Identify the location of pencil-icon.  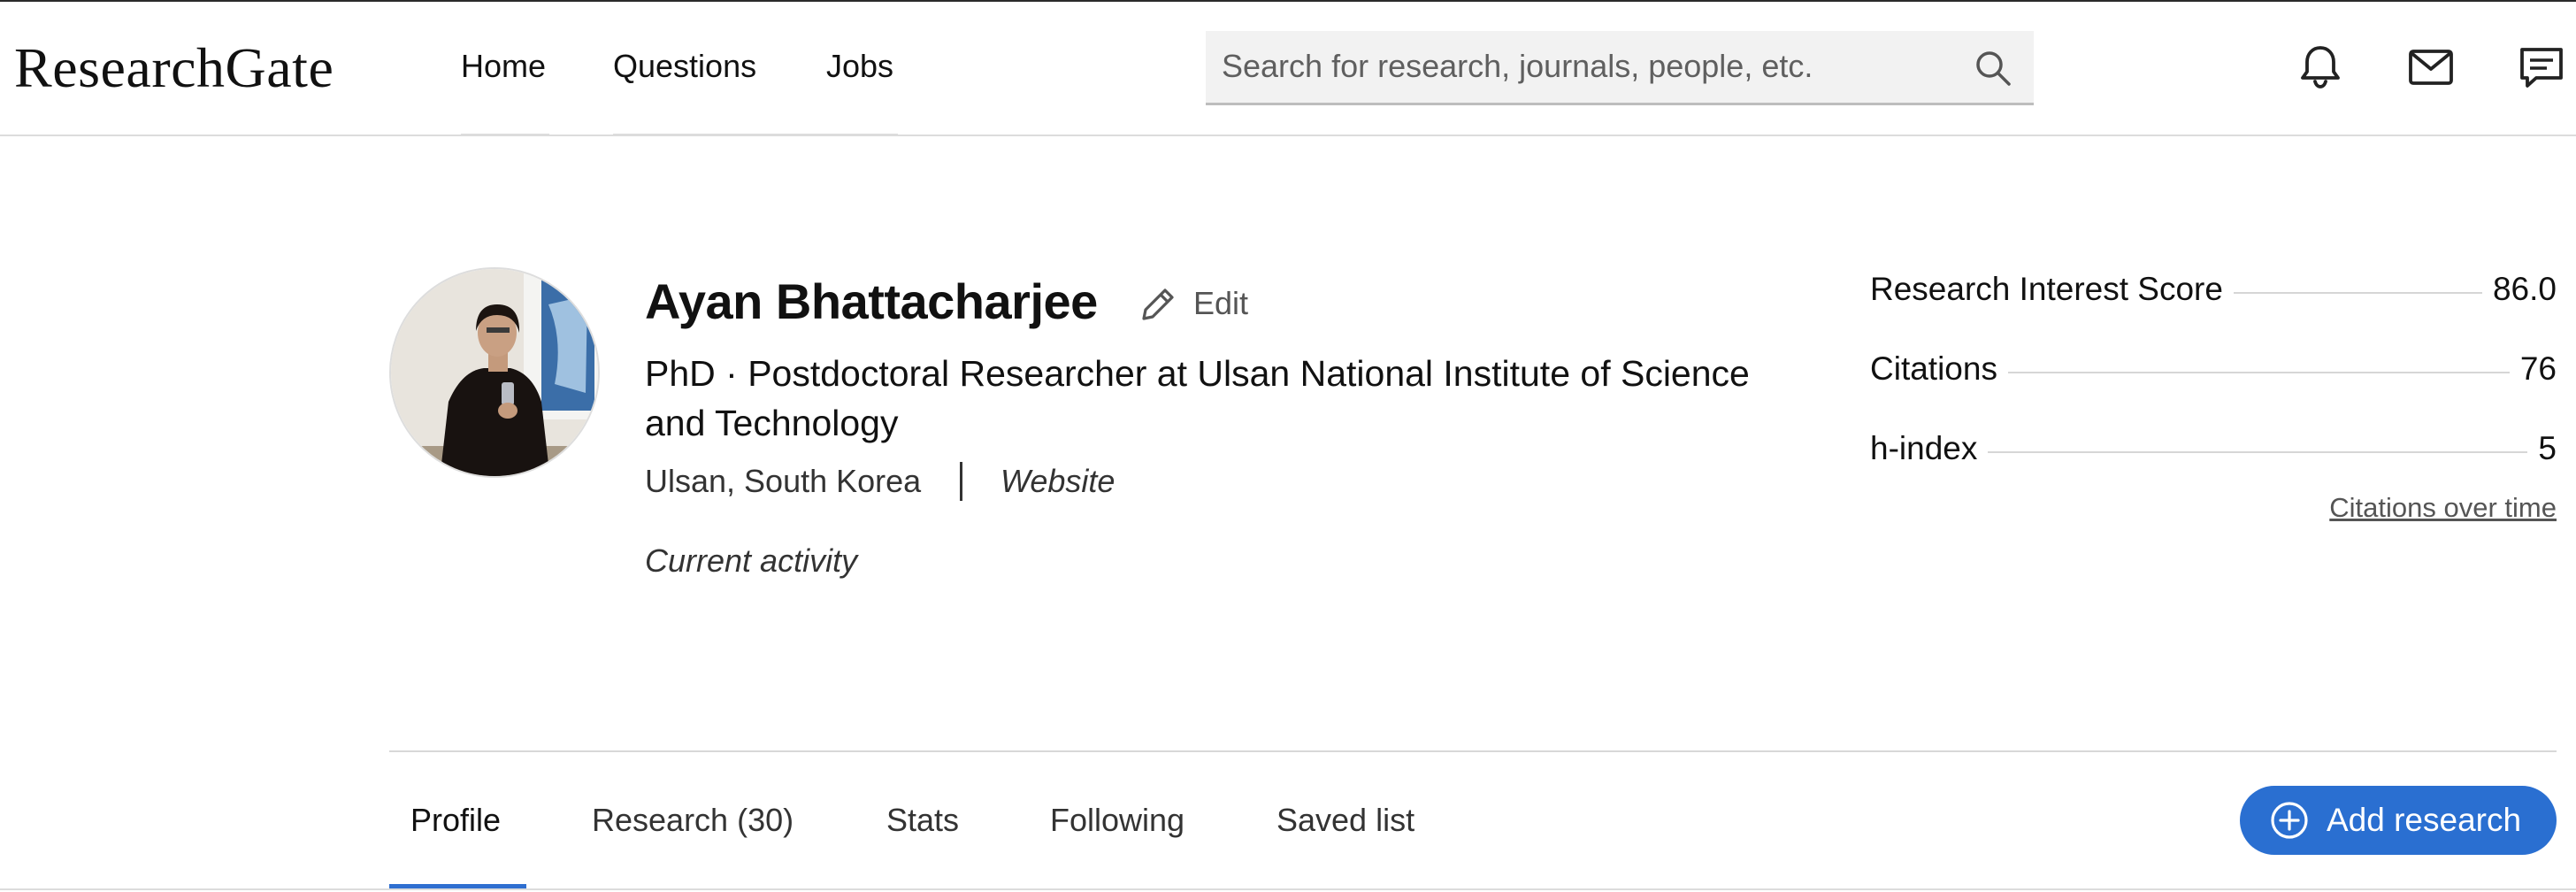
(1158, 304).